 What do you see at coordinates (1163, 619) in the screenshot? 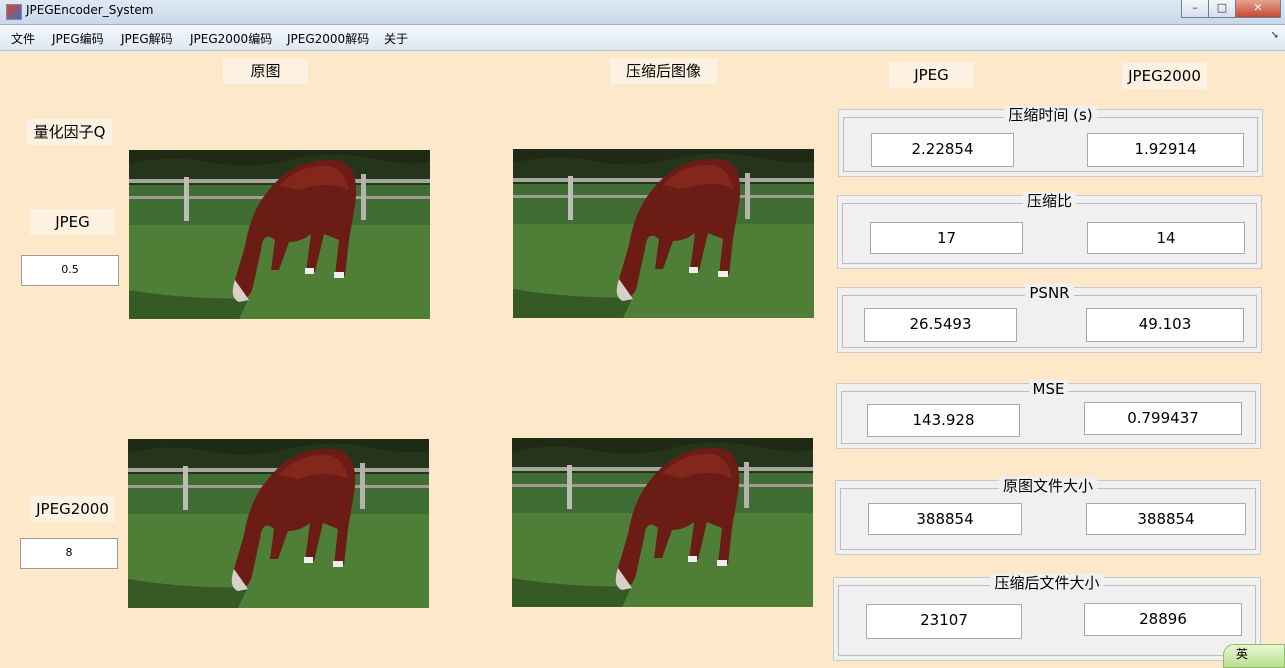
I see `comp-size-jpeg2000-value: 28896` at bounding box center [1163, 619].